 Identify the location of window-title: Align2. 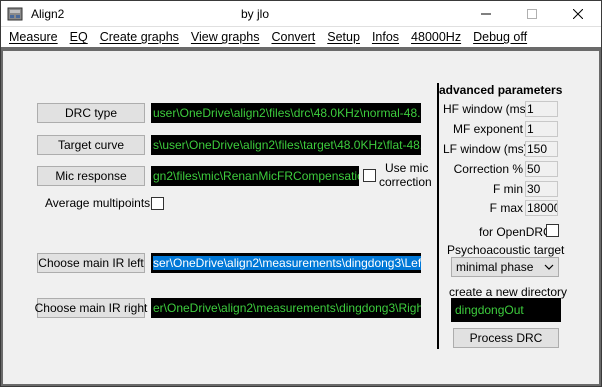
(48, 14).